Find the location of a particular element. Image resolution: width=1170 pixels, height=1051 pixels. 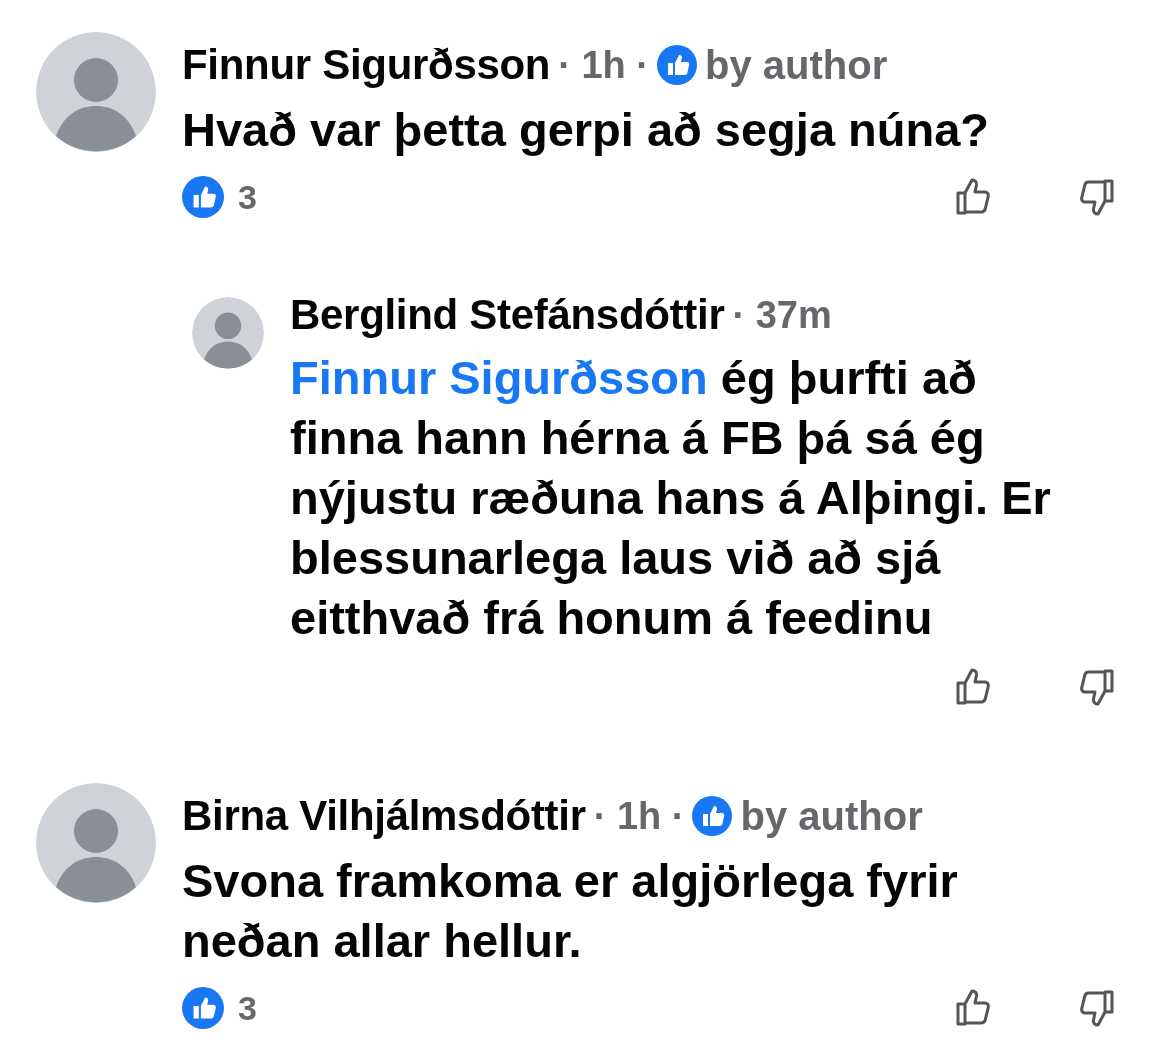

author-name: Berglind Stefánsdóttir is located at coordinates (507, 315).